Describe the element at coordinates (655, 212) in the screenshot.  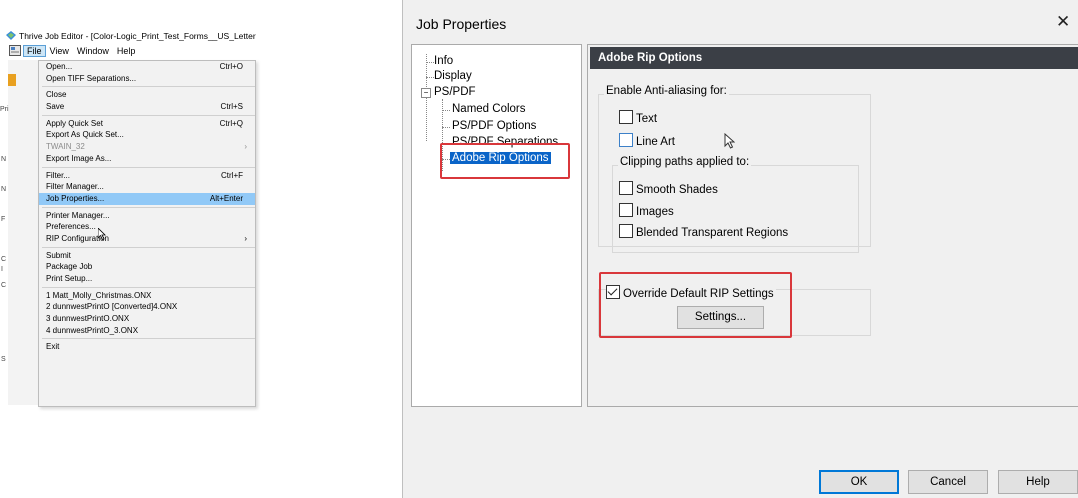
I see `images-label: Images` at that location.